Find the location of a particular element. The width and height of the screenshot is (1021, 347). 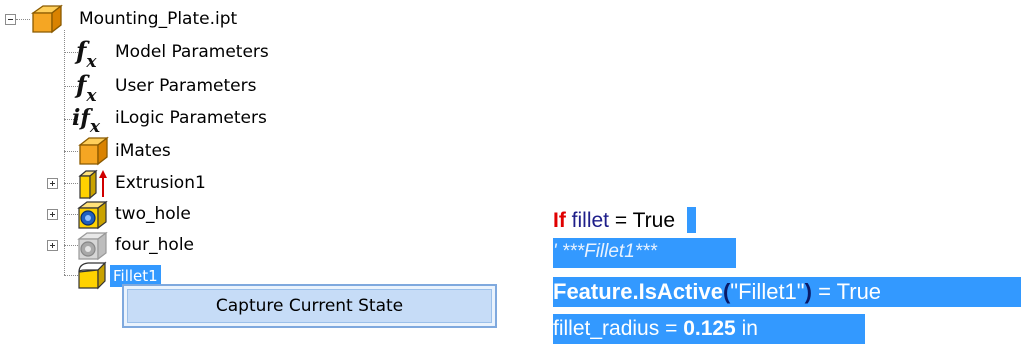

text-cursor-highlight is located at coordinates (691, 220).